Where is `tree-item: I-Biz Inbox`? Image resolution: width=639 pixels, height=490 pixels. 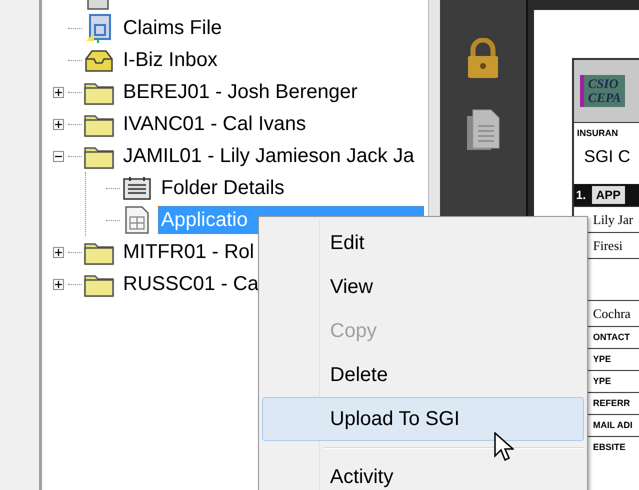 tree-item: I-Biz Inbox is located at coordinates (170, 60).